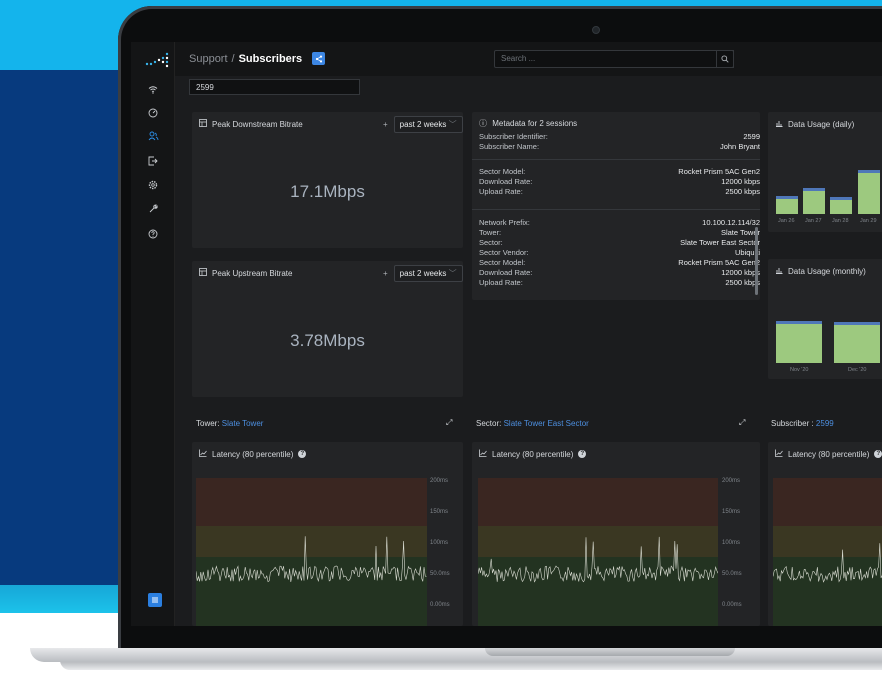 This screenshot has height=678, width=882. What do you see at coordinates (535, 123) in the screenshot?
I see `metadata-title-text: Metadata for 2 sessions` at bounding box center [535, 123].